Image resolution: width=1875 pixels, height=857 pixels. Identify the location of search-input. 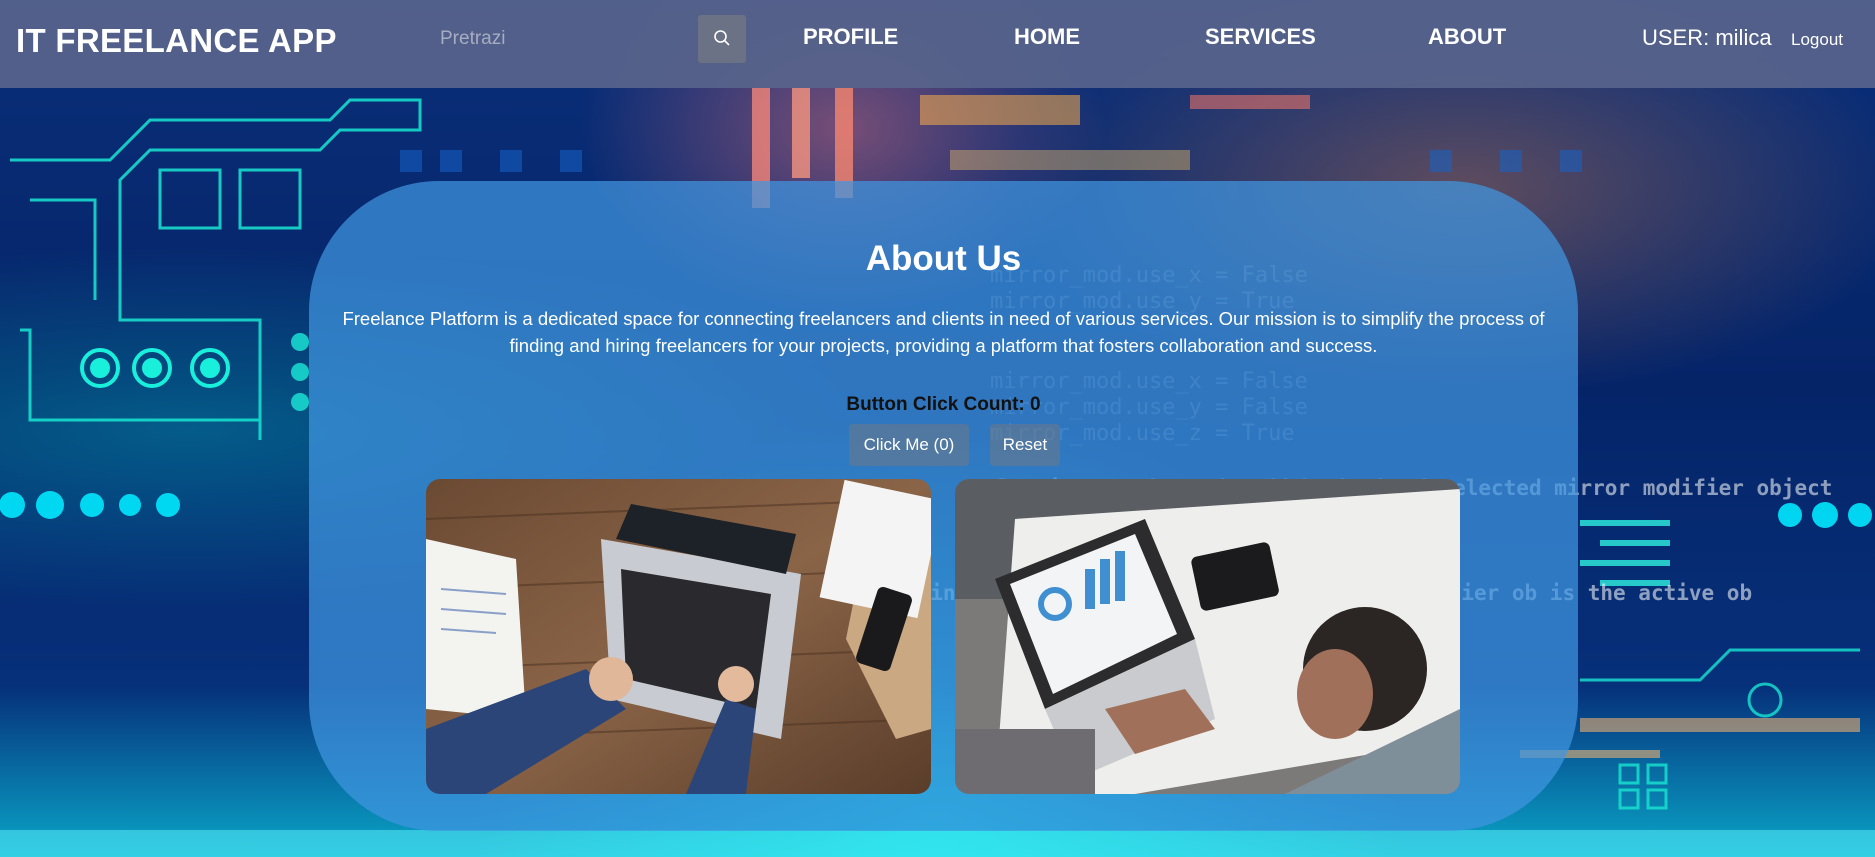
(562, 39).